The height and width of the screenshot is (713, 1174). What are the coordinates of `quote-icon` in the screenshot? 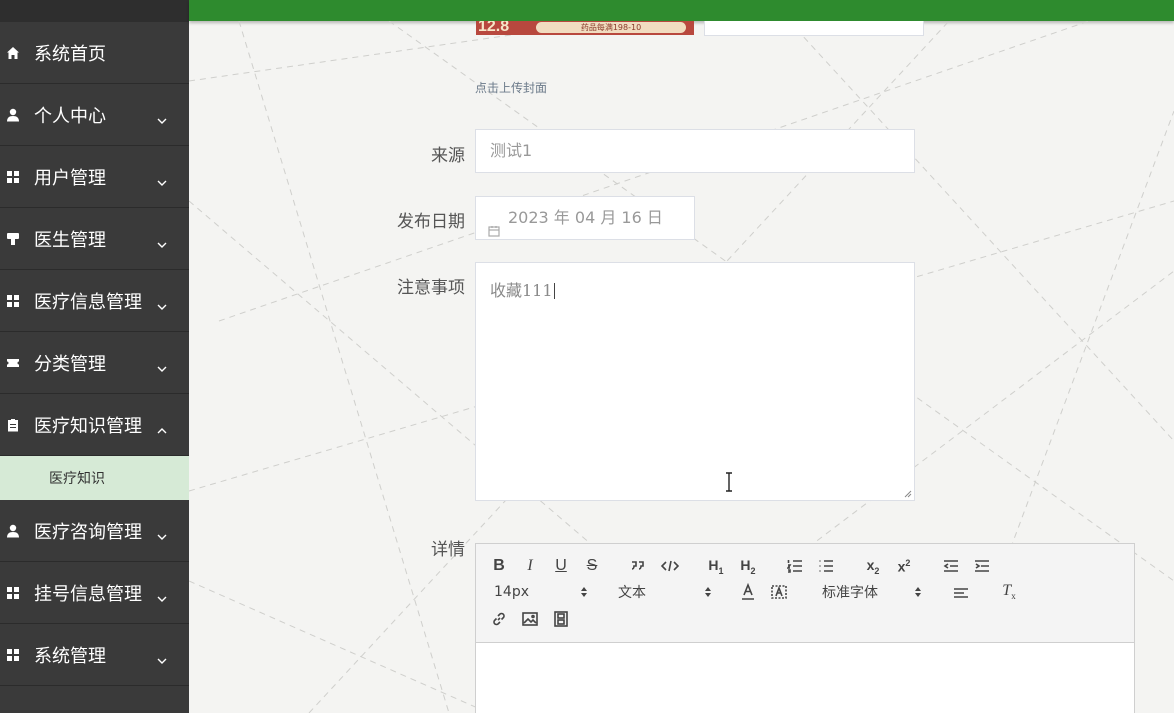 It's located at (637, 565).